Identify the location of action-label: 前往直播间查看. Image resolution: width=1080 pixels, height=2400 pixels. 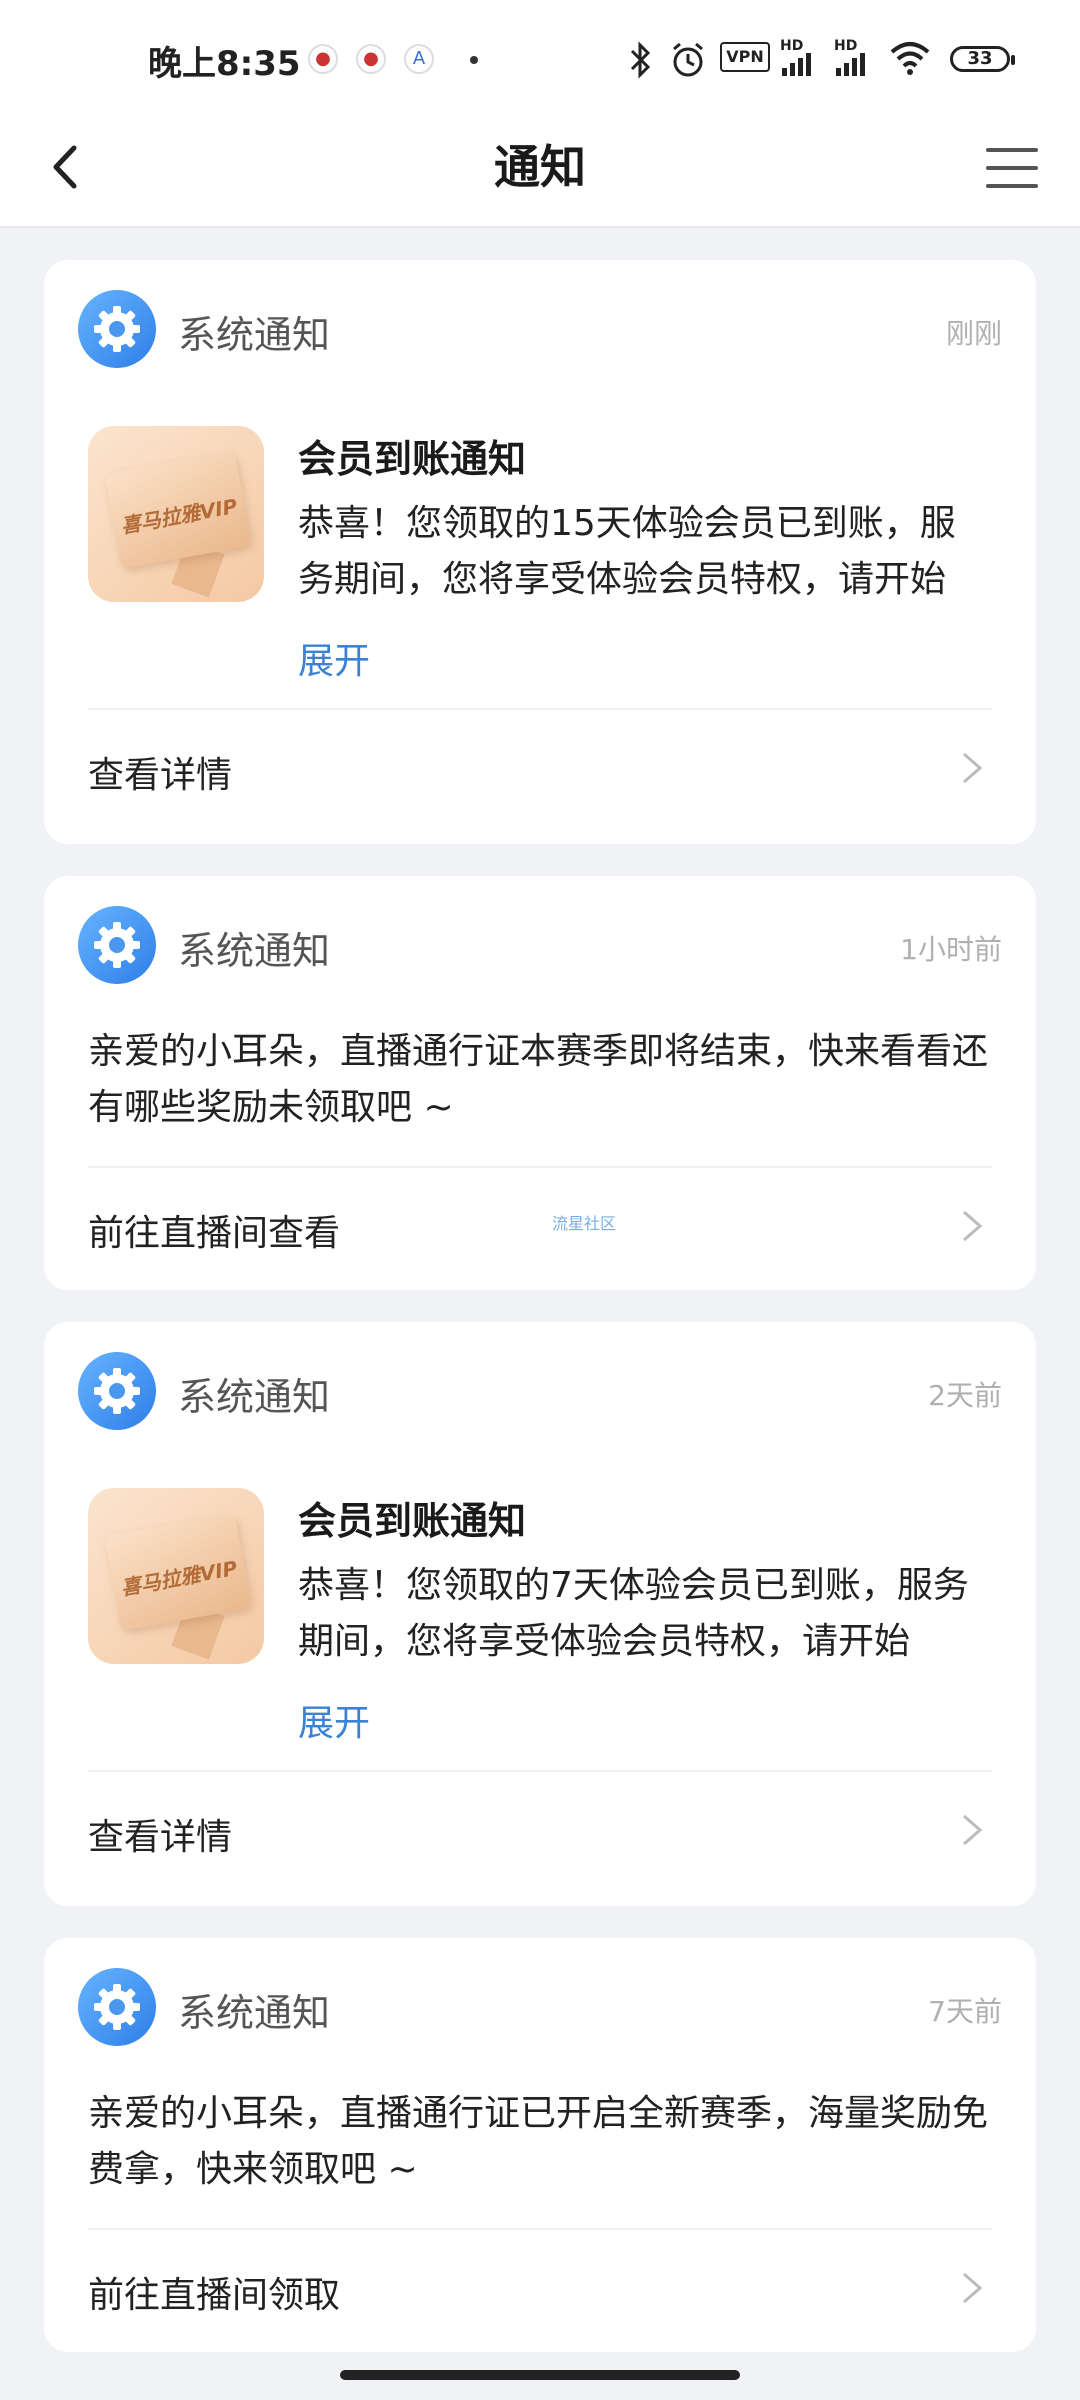
(214, 1233).